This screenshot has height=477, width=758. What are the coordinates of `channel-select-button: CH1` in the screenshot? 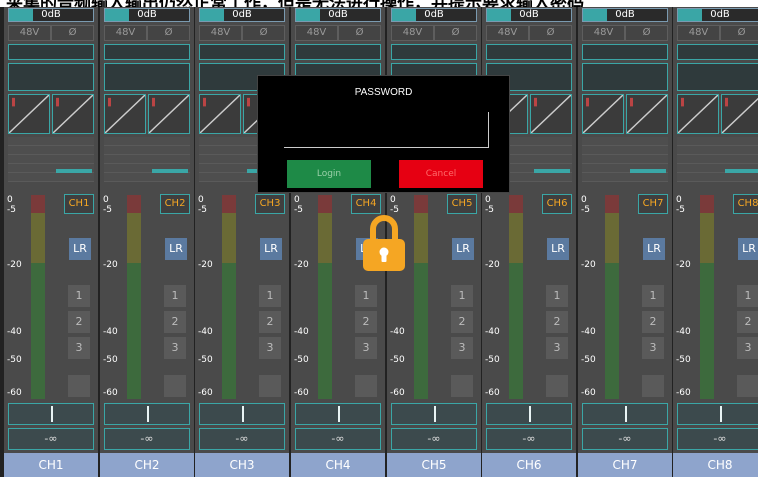 It's located at (79, 204).